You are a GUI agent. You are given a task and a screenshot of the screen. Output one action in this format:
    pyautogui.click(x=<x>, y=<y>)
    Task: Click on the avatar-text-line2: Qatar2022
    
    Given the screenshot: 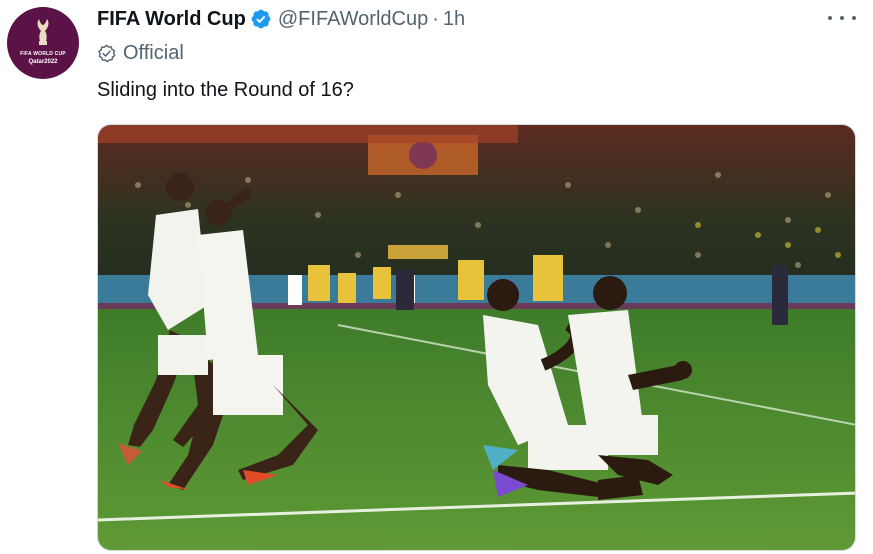 What is the action you would take?
    pyautogui.click(x=43, y=62)
    